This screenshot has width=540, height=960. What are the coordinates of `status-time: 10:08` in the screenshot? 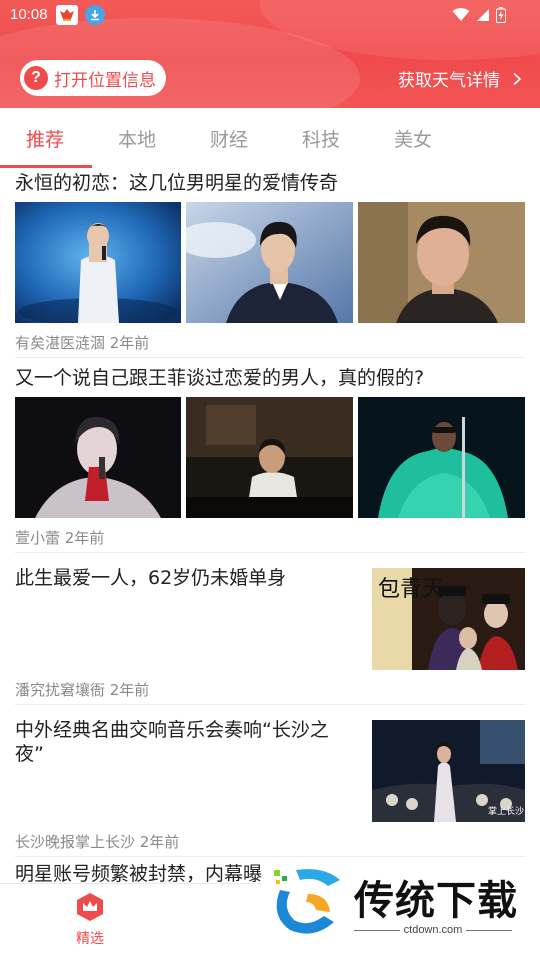 It's located at (29, 14).